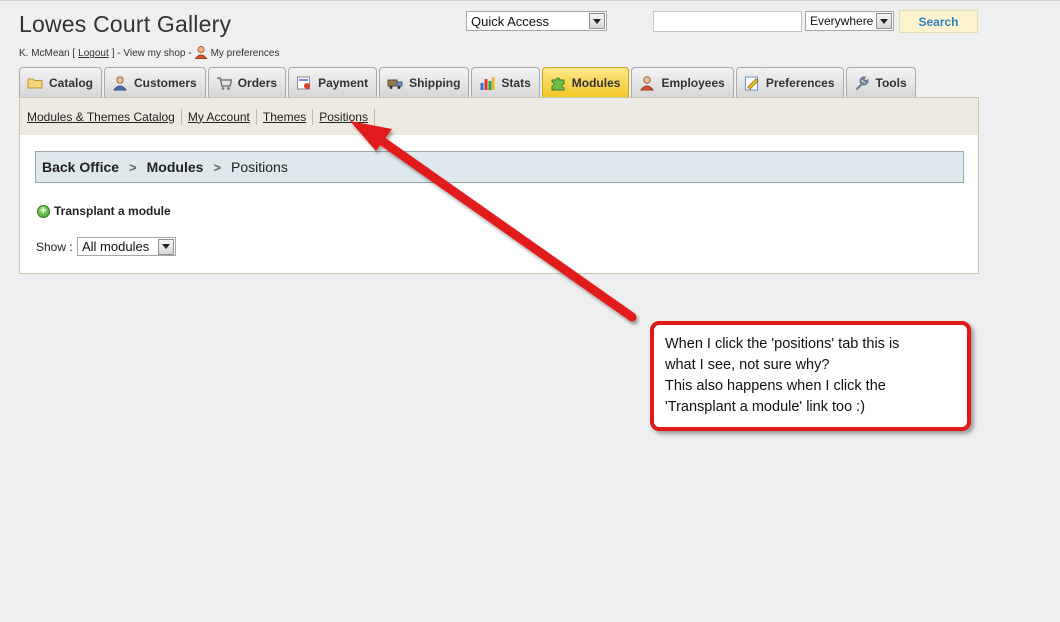 The image size is (1060, 622). I want to click on annotation-line: This also happens when I click the, so click(775, 386).